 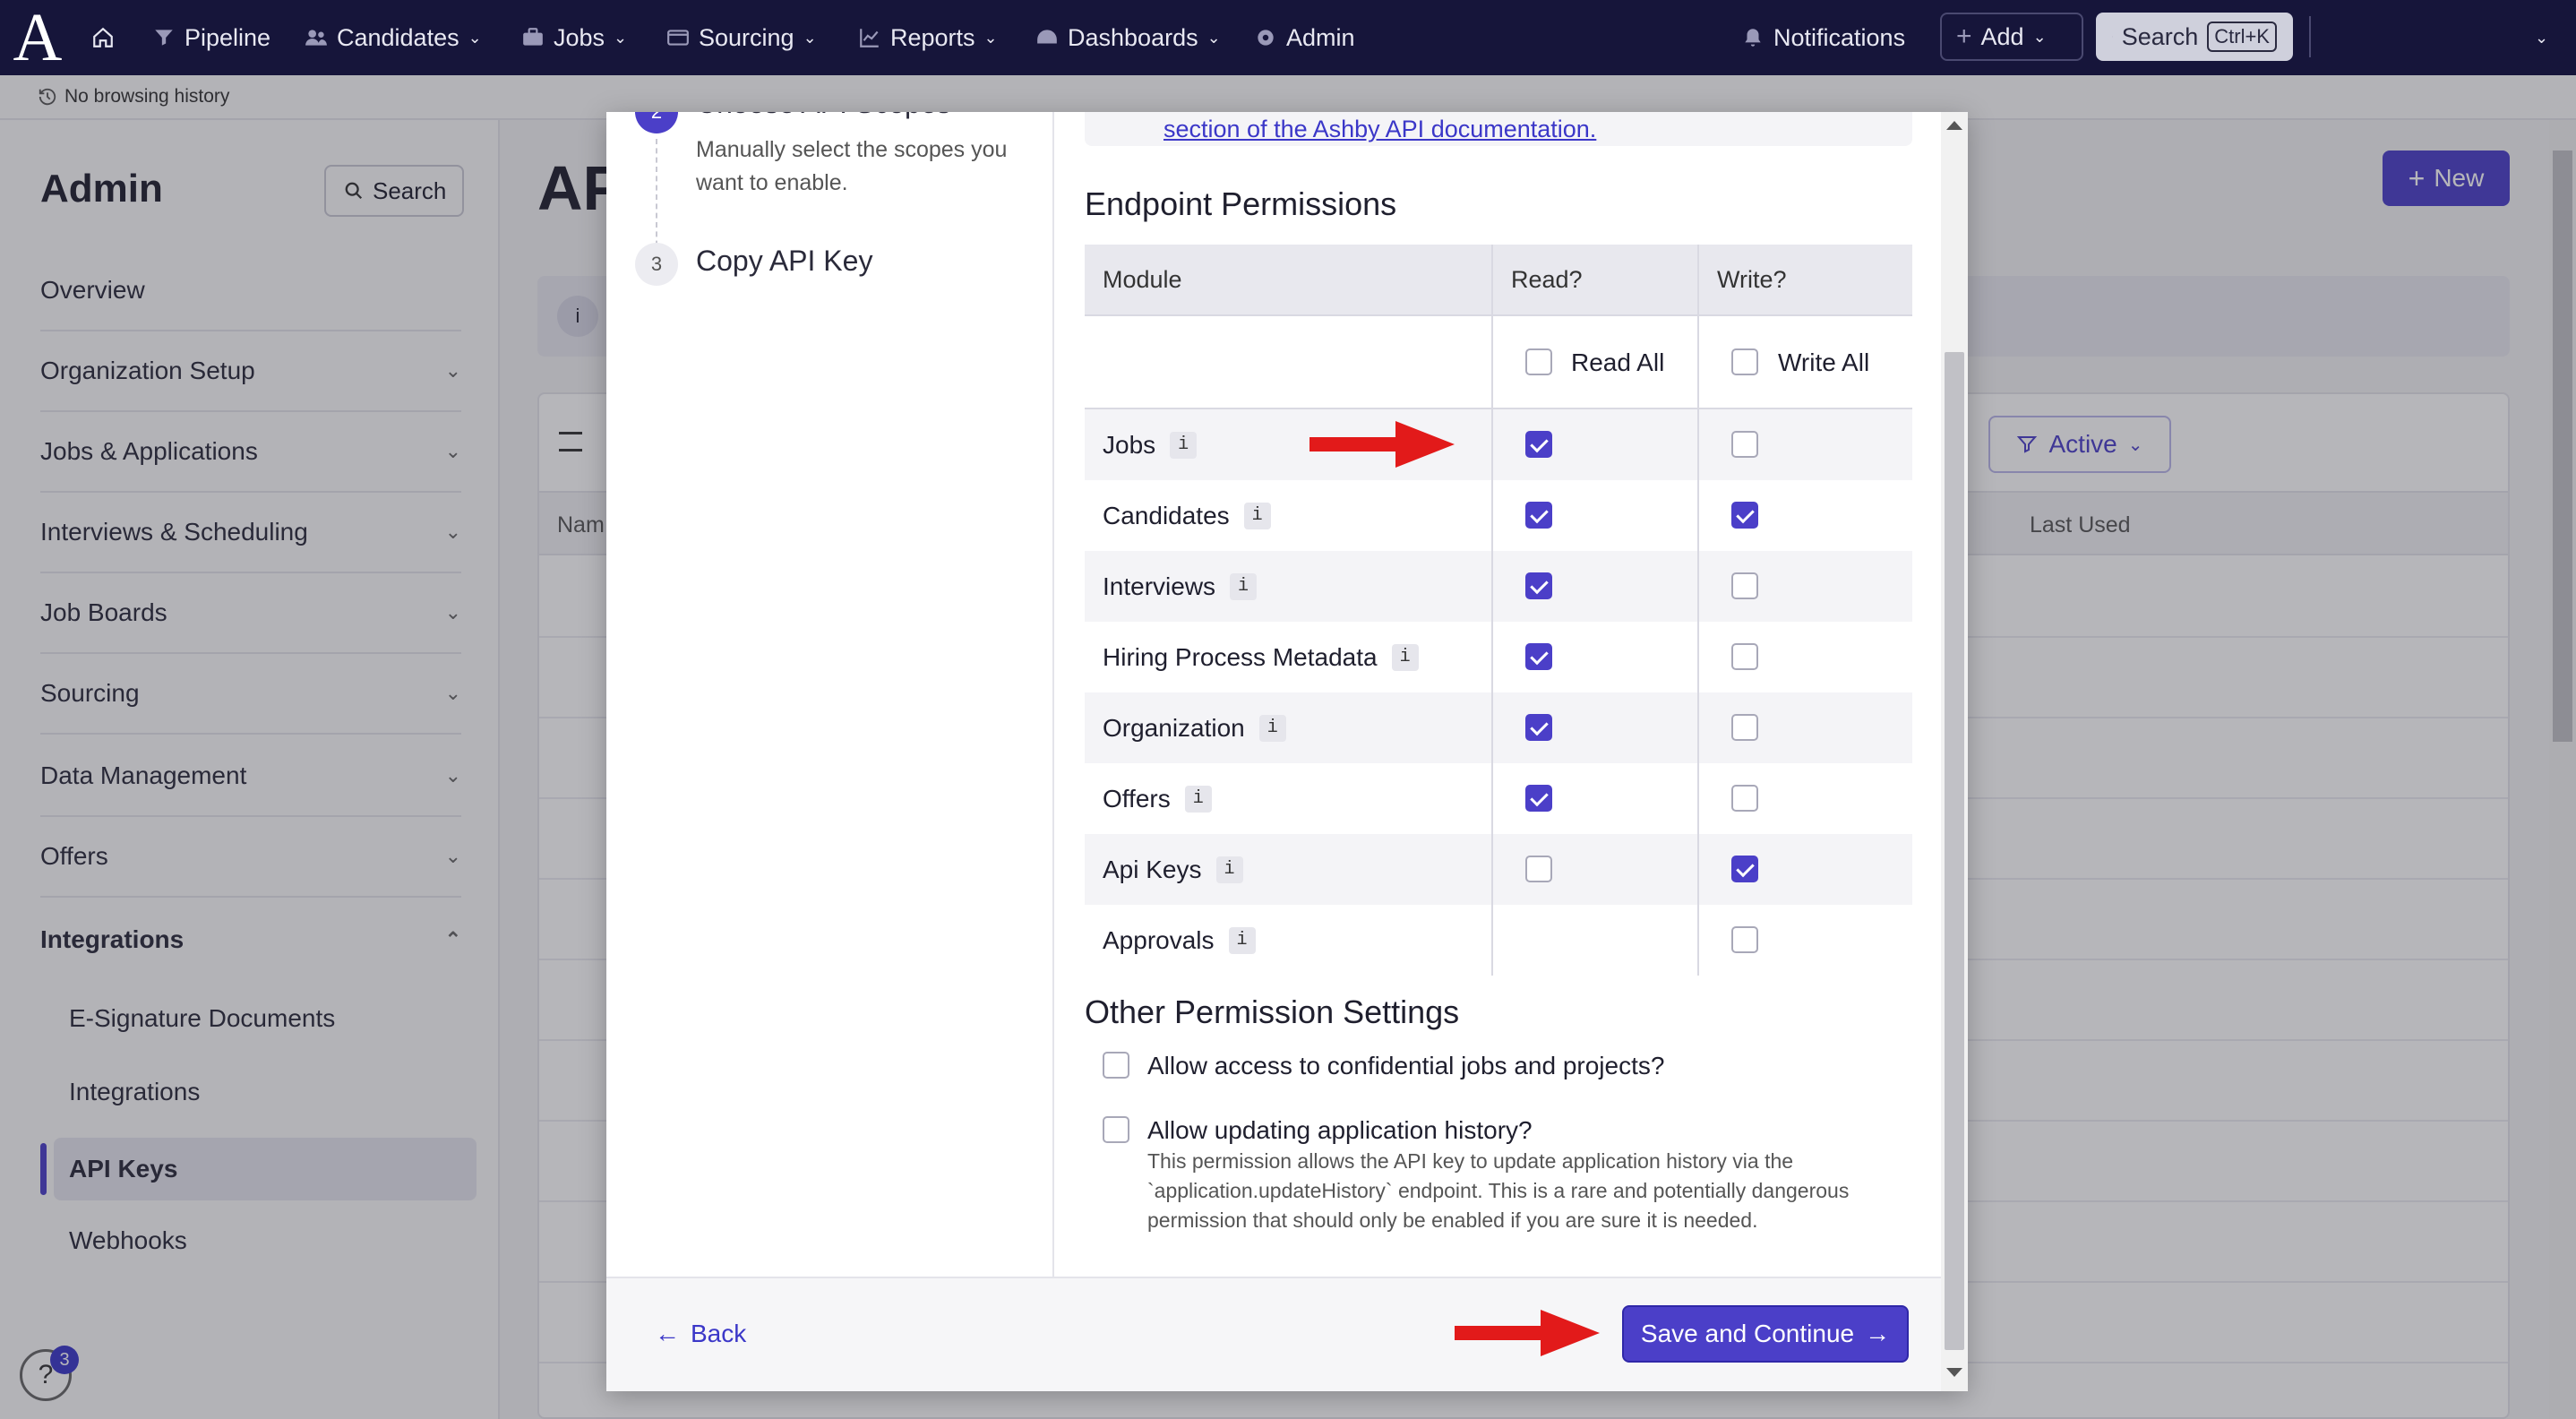 I want to click on nav-dashboards: Dashboards ⌄, so click(x=1128, y=38).